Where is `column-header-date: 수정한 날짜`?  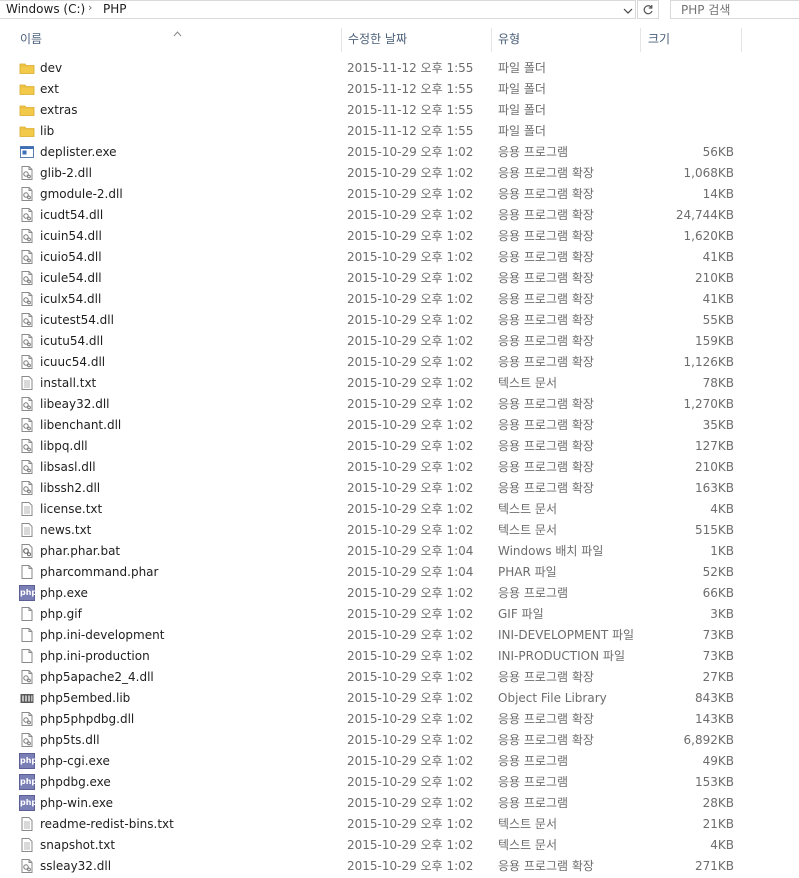
column-header-date: 수정한 날짜 is located at coordinates (377, 39).